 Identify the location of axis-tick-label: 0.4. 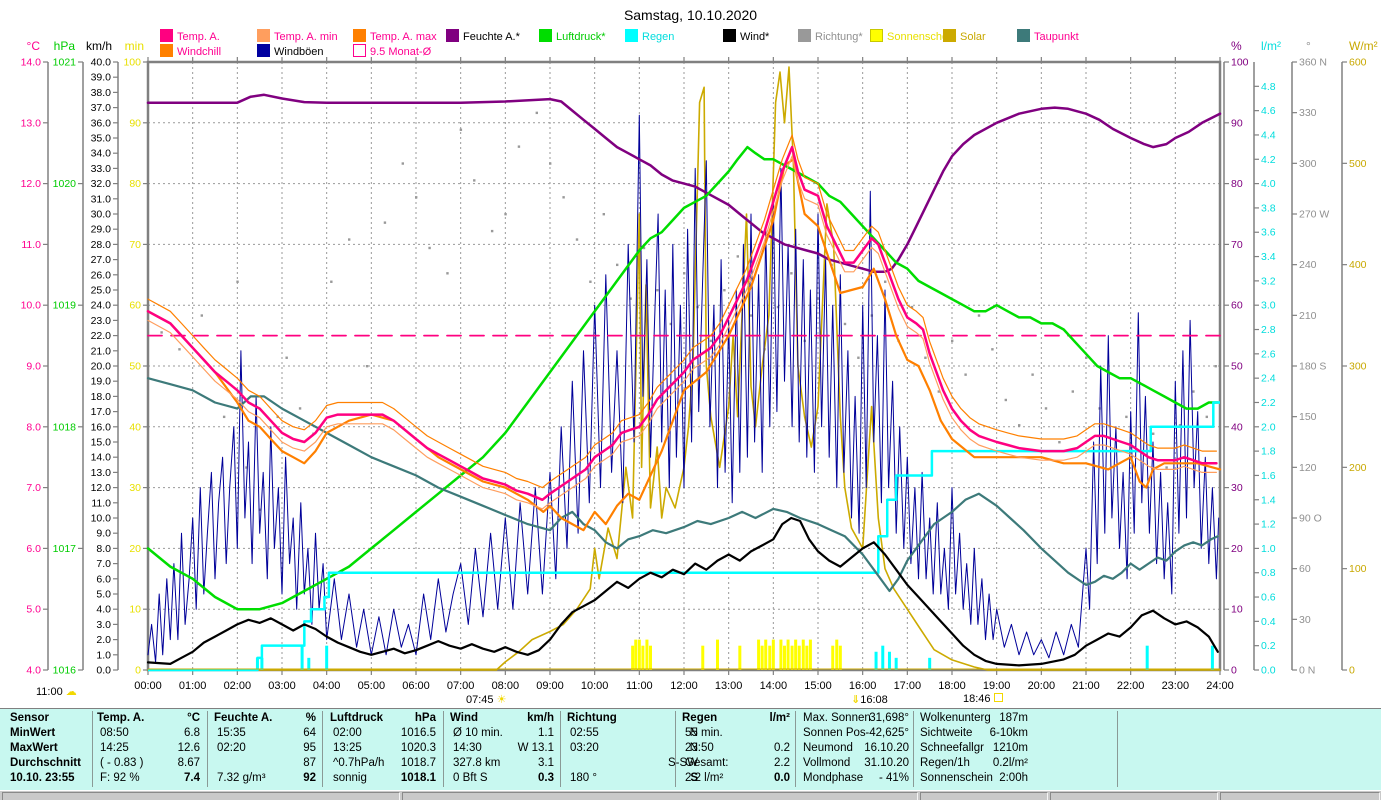
(1268, 622).